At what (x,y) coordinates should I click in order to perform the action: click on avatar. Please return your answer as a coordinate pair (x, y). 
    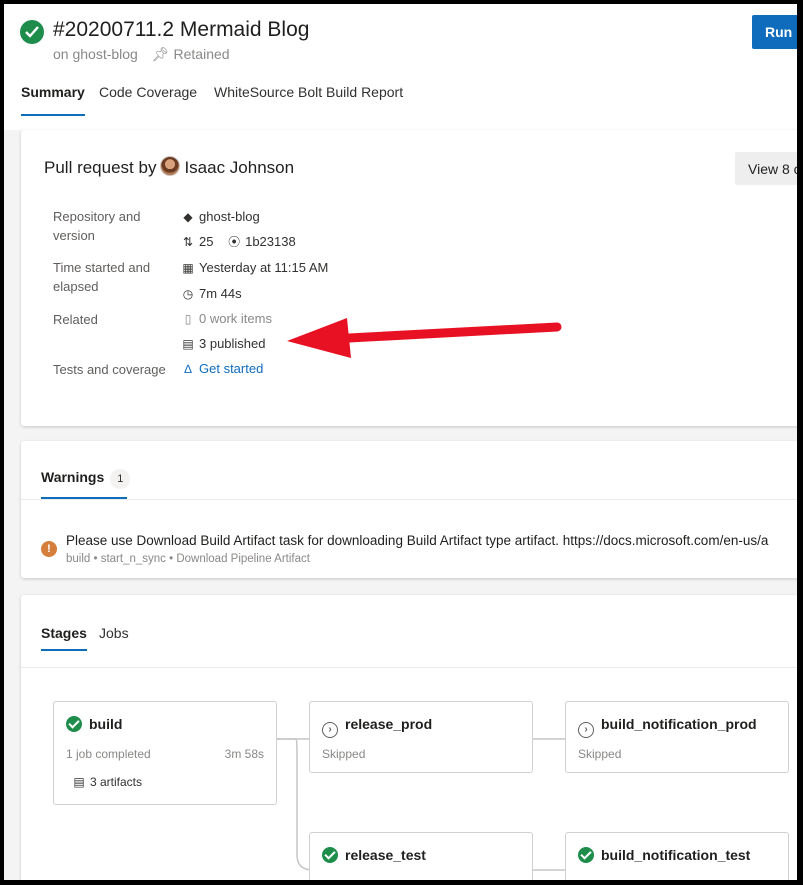
    Looking at the image, I should click on (170, 166).